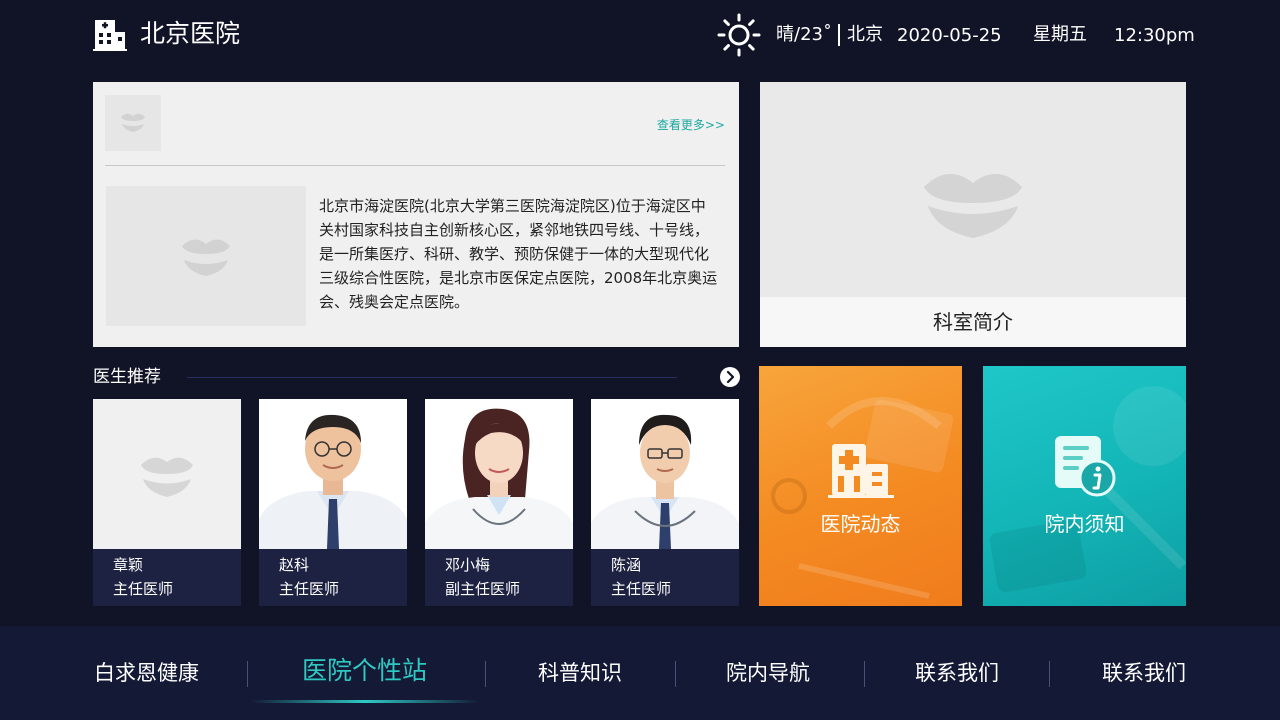 This screenshot has height=720, width=1280. What do you see at coordinates (190, 33) in the screenshot?
I see `hospital-name: 北京医院` at bounding box center [190, 33].